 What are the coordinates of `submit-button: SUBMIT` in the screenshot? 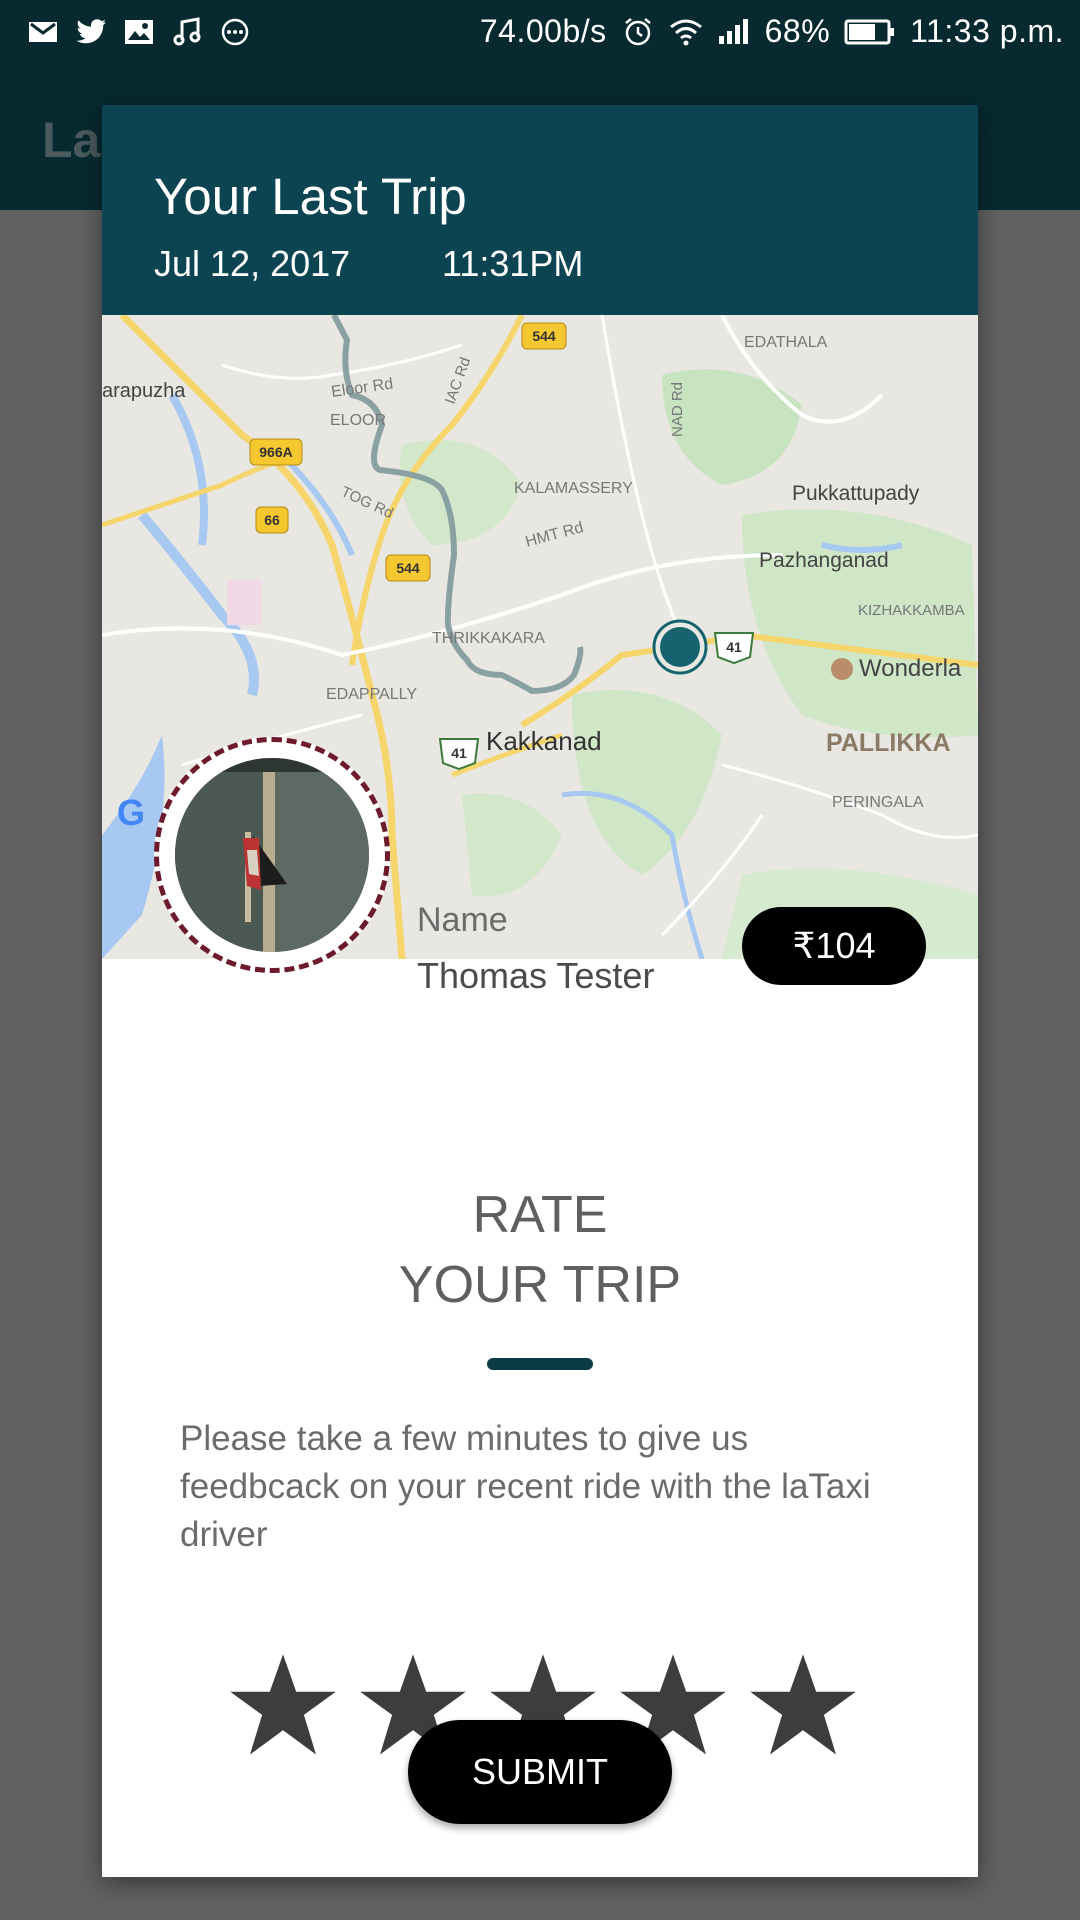 It's located at (540, 1772).